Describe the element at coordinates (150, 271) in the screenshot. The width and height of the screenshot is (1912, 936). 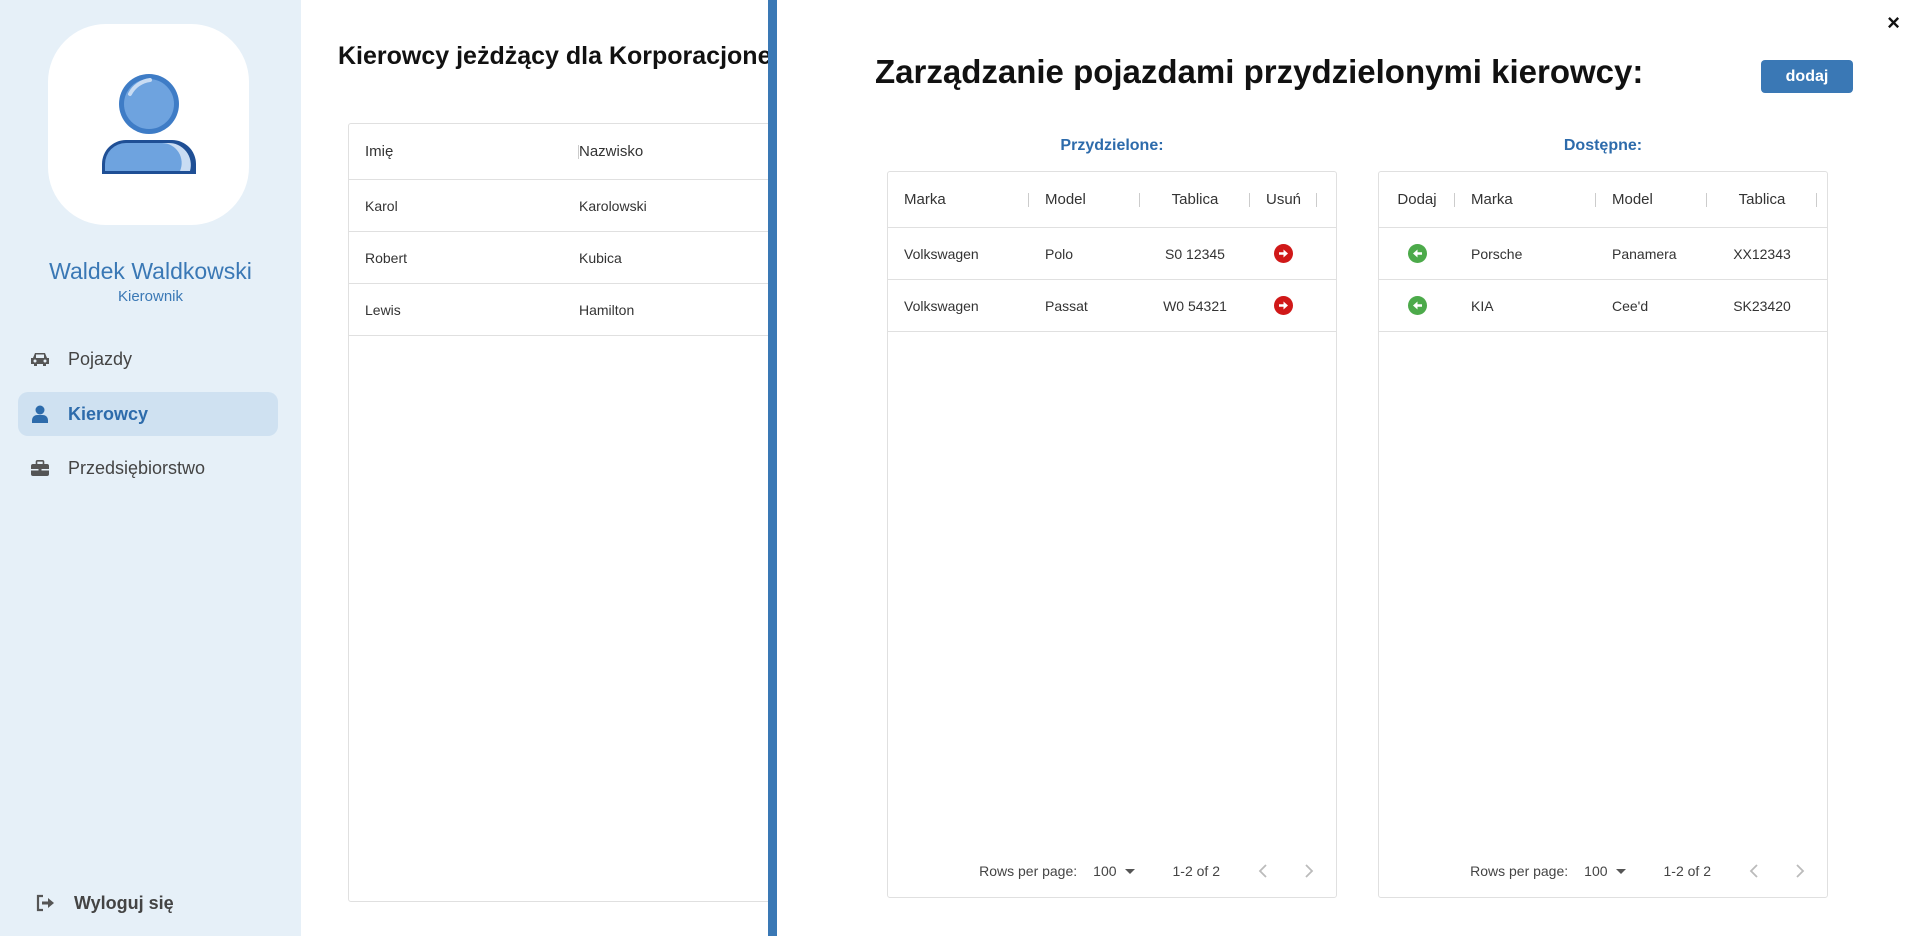
I see `user-name: Waldek Waldkowski` at that location.